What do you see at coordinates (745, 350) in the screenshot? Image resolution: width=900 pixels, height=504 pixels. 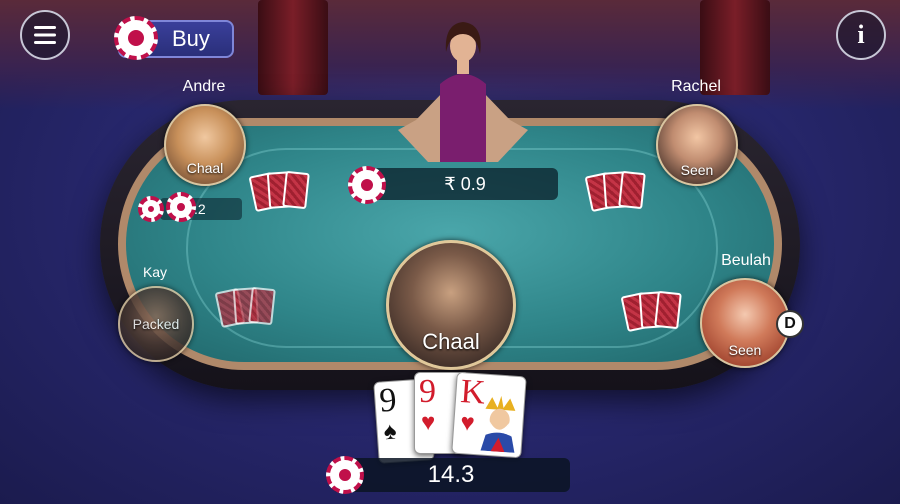 I see `player-status-beulah: Seen` at bounding box center [745, 350].